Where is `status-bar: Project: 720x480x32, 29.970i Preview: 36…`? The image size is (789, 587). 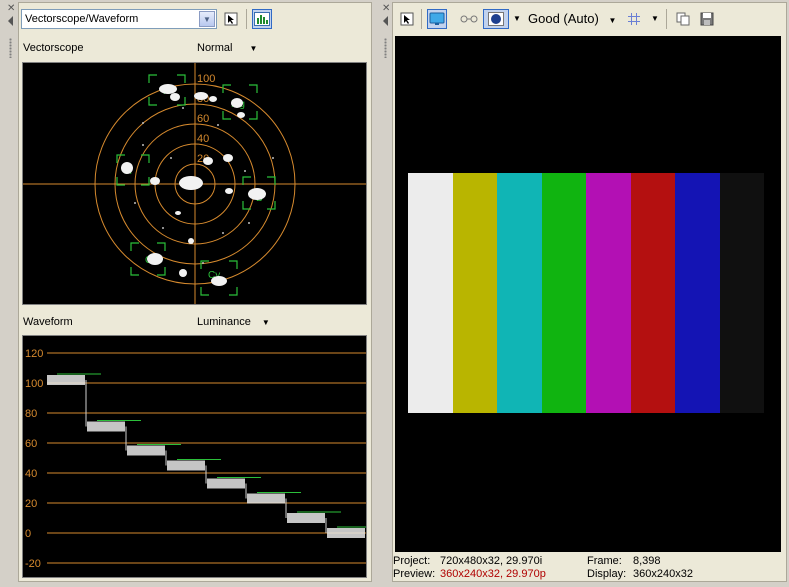 status-bar: Project: 720x480x32, 29.970i Preview: 36… is located at coordinates (589, 568).